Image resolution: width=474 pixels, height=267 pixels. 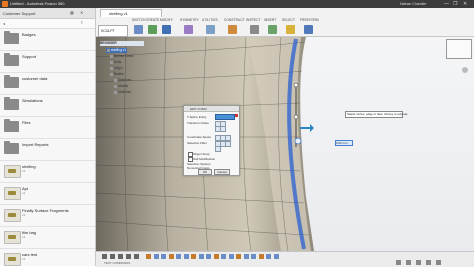 I want to click on folder-item: customer data, so click(x=47, y=84).